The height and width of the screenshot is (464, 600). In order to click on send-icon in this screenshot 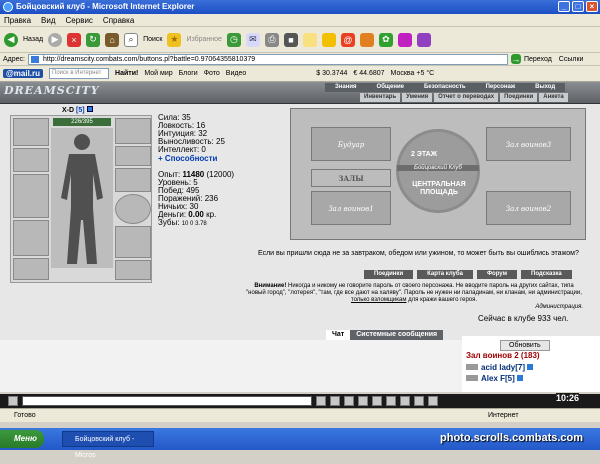, I will do `click(321, 401)`.